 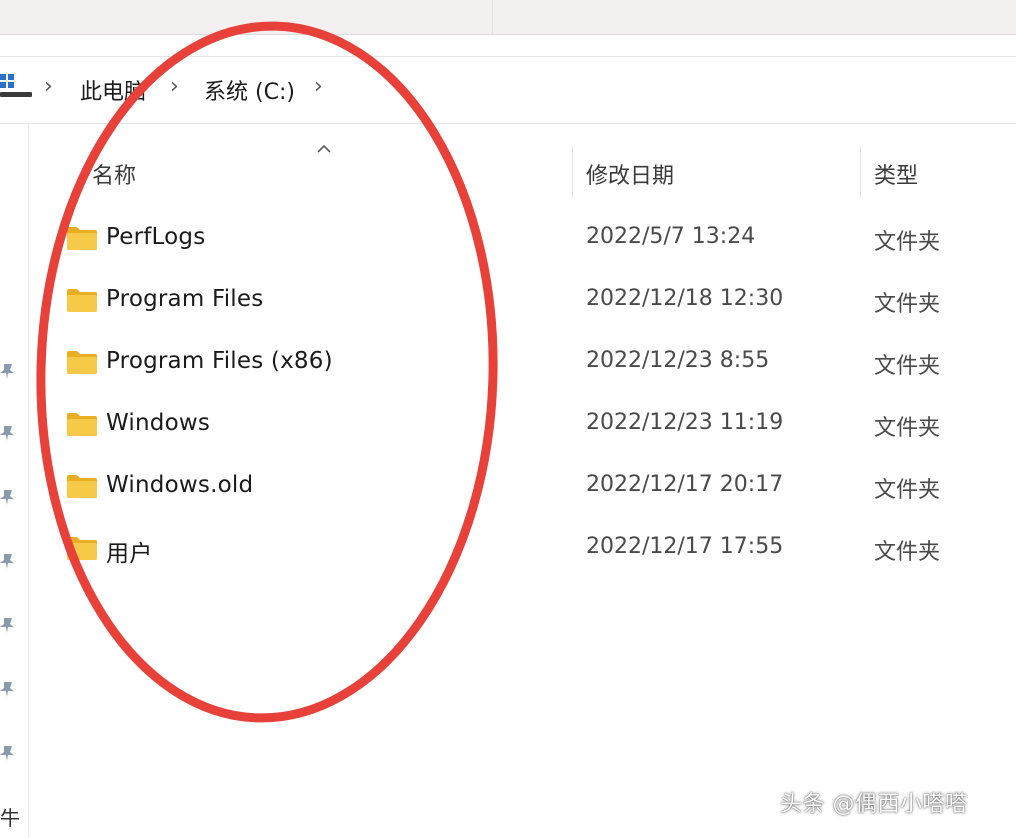 I want to click on file-name: 用户, so click(x=129, y=554).